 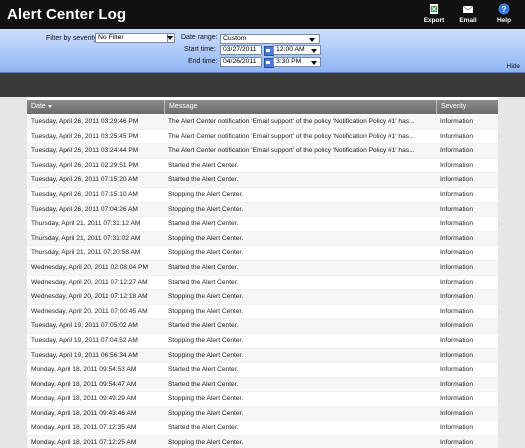 I want to click on date-cell: Tuesday, April 19, 2011 06:56:34 AM, so click(x=84, y=355).